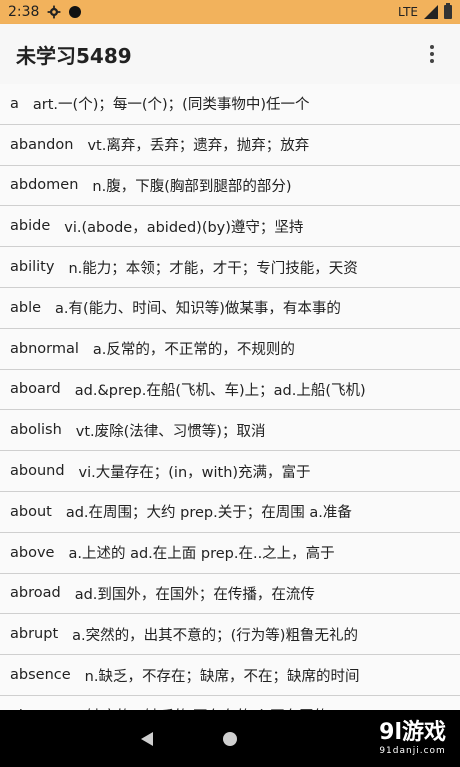  I want to click on word-definition: ad.&prep.在船(飞机、车)上；ad.上船(飞机), so click(220, 390).